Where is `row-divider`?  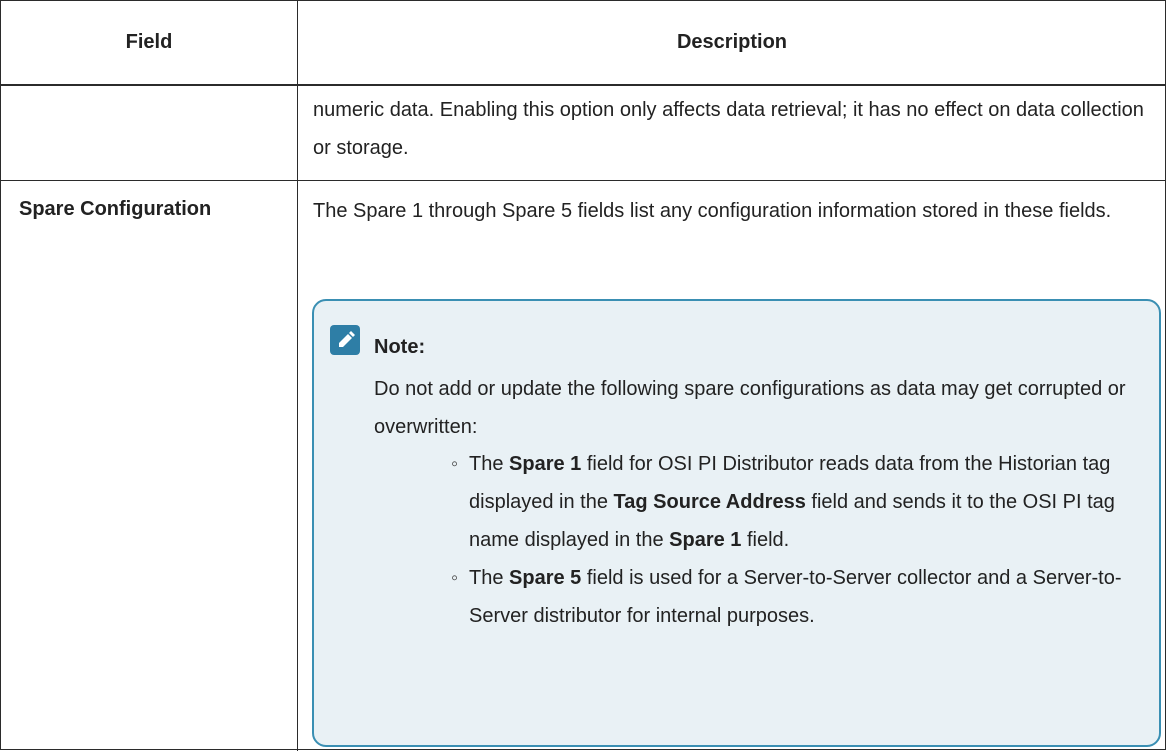 row-divider is located at coordinates (583, 180).